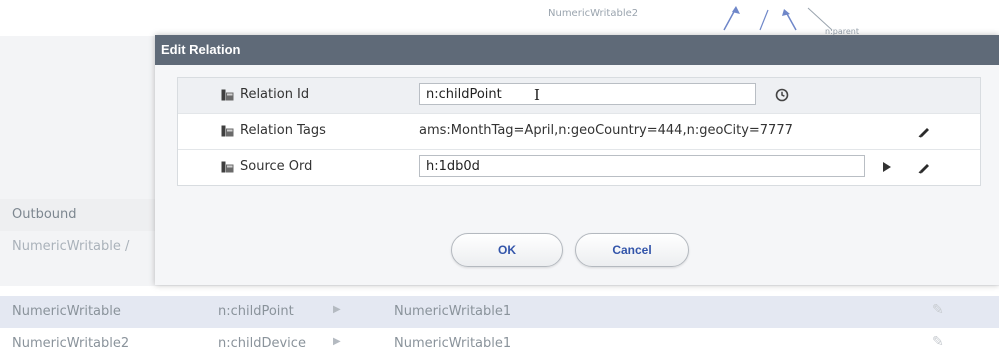  I want to click on source-ord-label: Source Ord, so click(276, 166).